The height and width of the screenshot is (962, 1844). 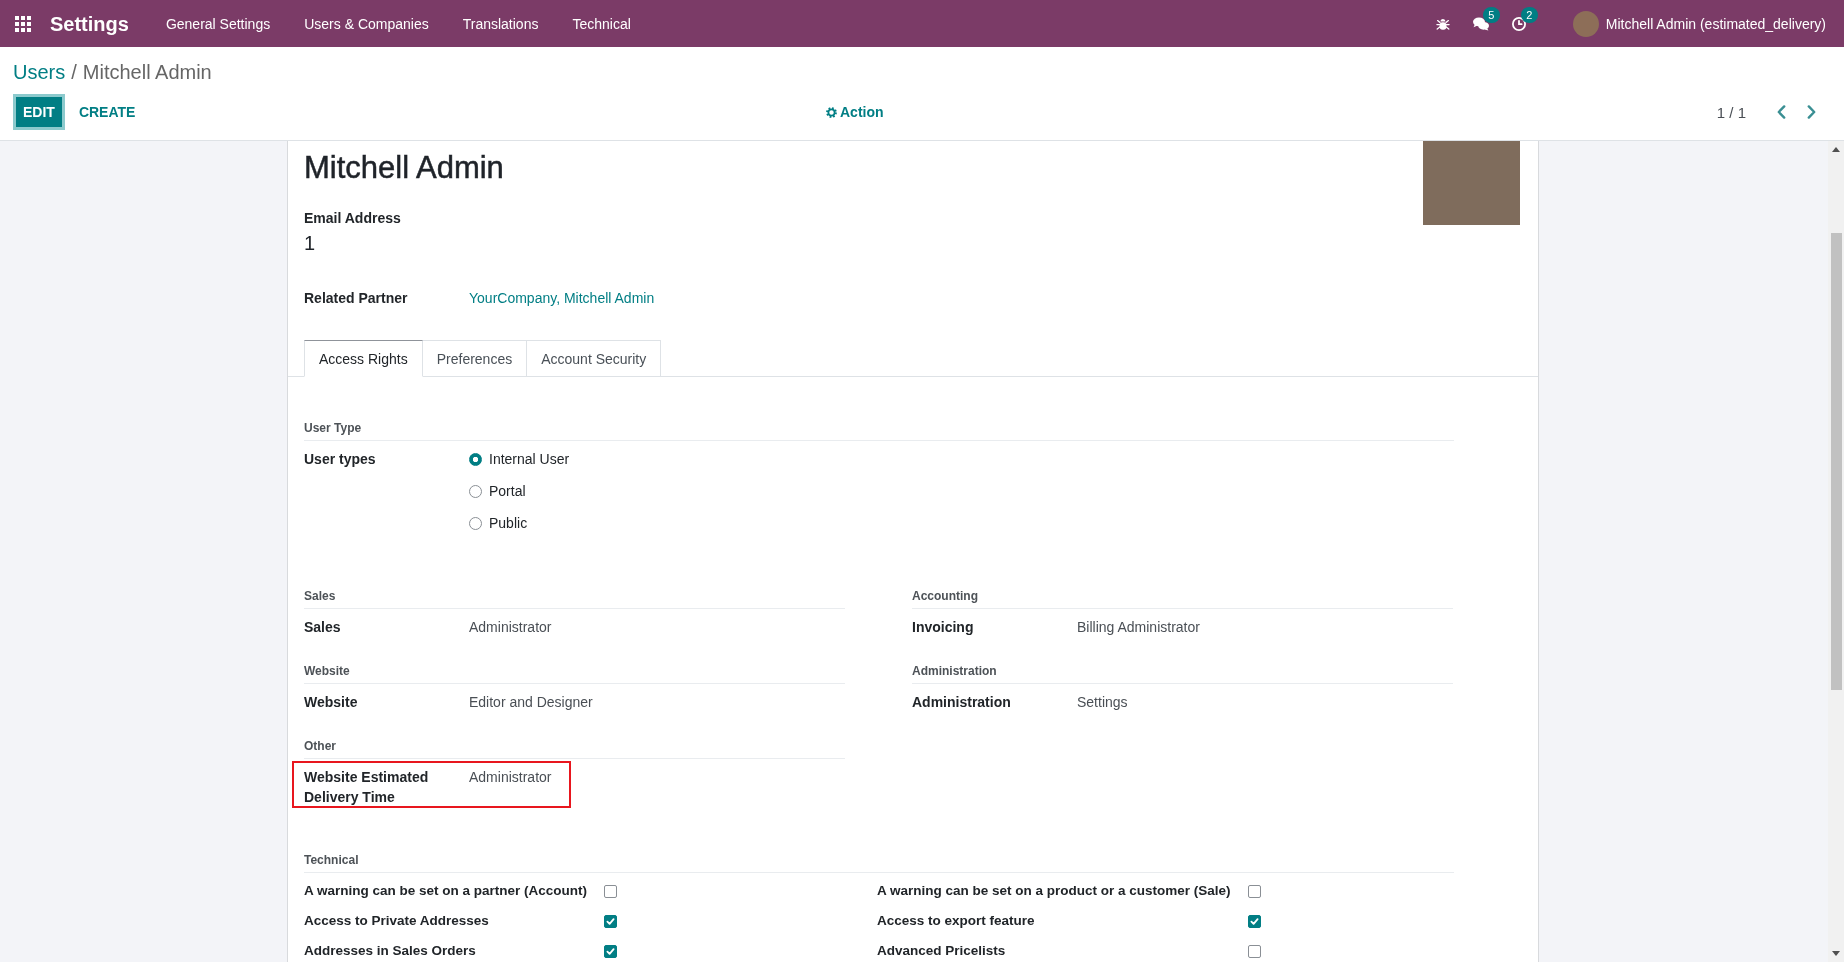 I want to click on field-label: Email Address, so click(x=353, y=218).